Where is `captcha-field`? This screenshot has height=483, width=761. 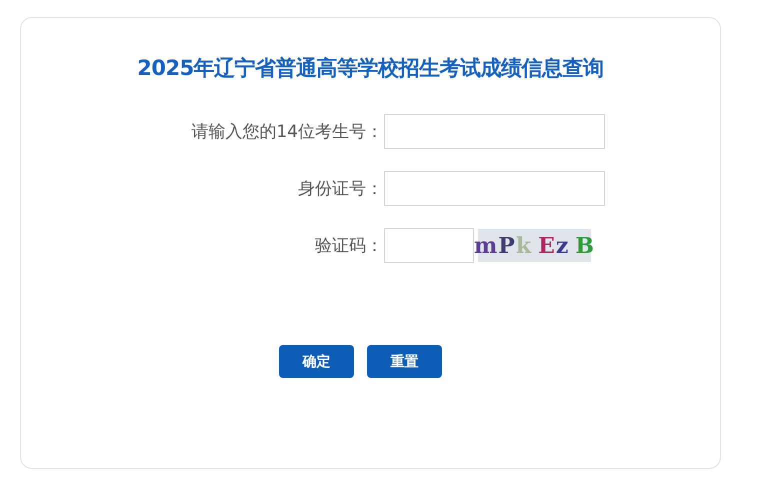 captcha-field is located at coordinates (429, 245).